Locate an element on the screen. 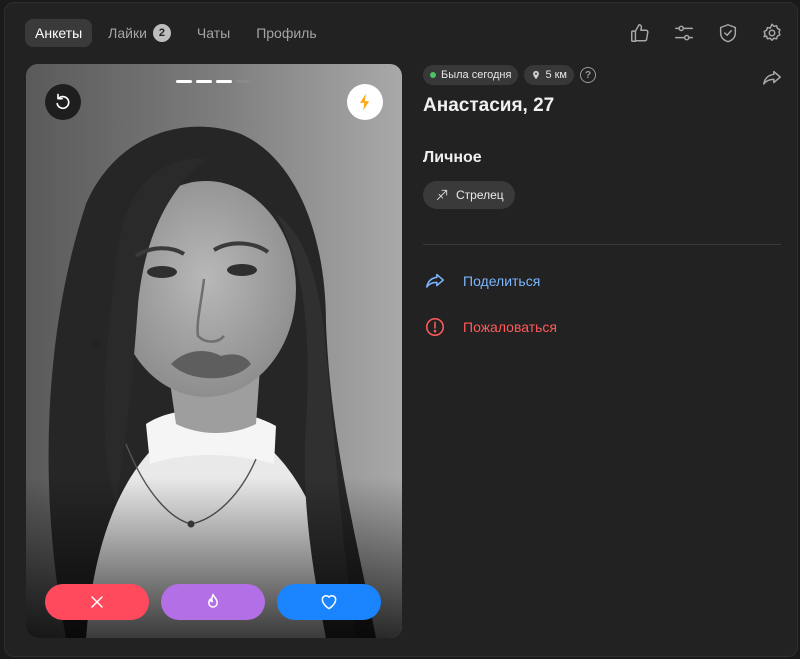 The height and width of the screenshot is (659, 800). sliders-icon is located at coordinates (684, 33).